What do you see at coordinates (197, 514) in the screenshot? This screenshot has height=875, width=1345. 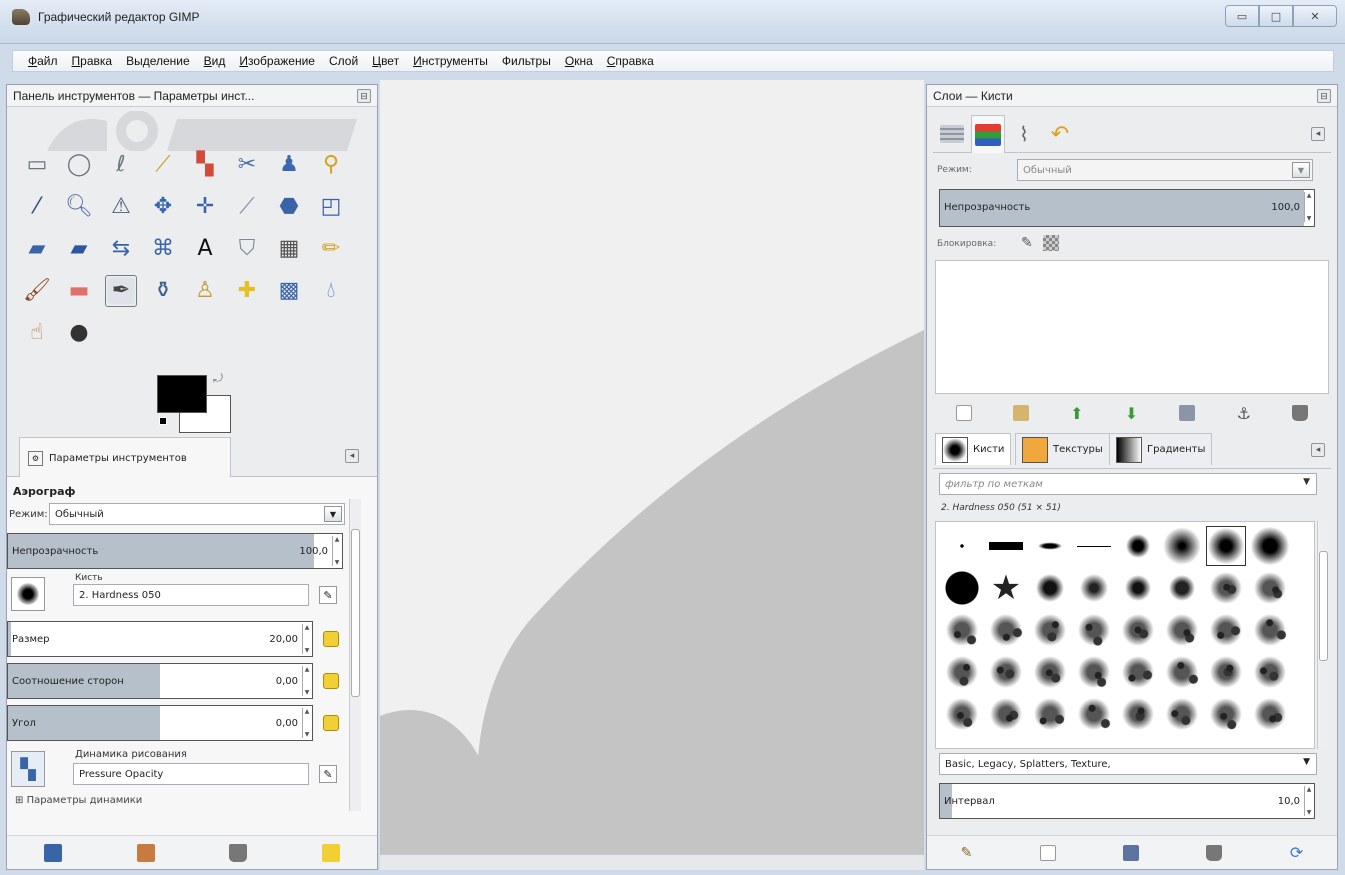 I see `mode-select: Обычный ▼` at bounding box center [197, 514].